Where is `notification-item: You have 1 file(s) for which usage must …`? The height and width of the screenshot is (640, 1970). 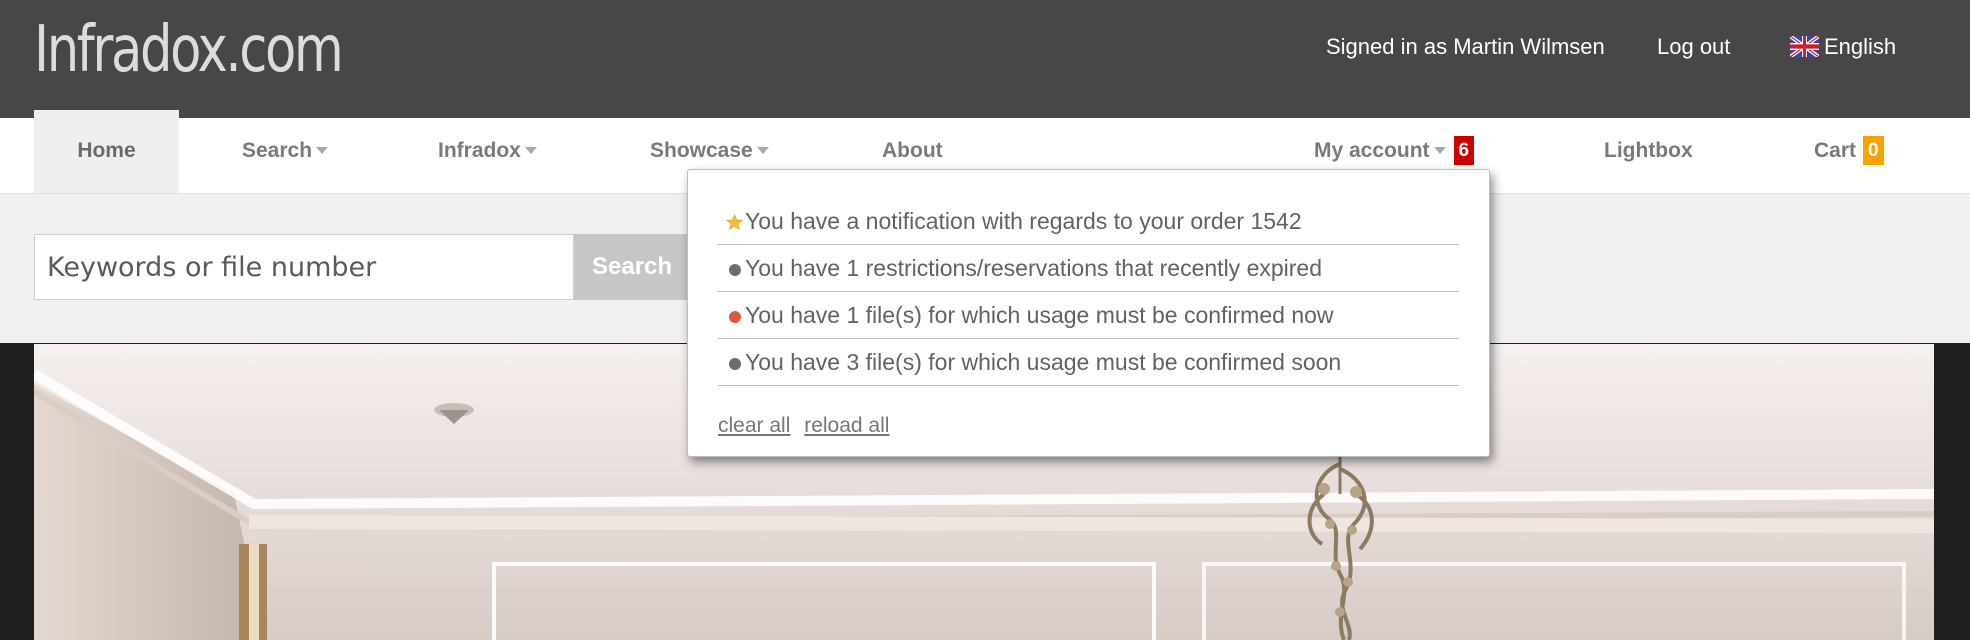 notification-item: You have 1 file(s) for which usage must … is located at coordinates (1088, 315).